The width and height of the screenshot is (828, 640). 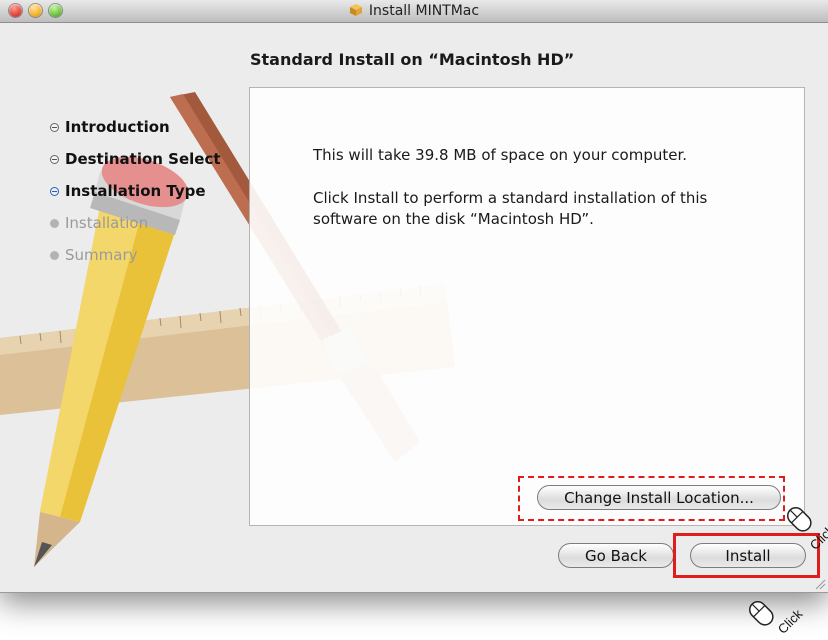 What do you see at coordinates (355, 10) in the screenshot?
I see `package-icon` at bounding box center [355, 10].